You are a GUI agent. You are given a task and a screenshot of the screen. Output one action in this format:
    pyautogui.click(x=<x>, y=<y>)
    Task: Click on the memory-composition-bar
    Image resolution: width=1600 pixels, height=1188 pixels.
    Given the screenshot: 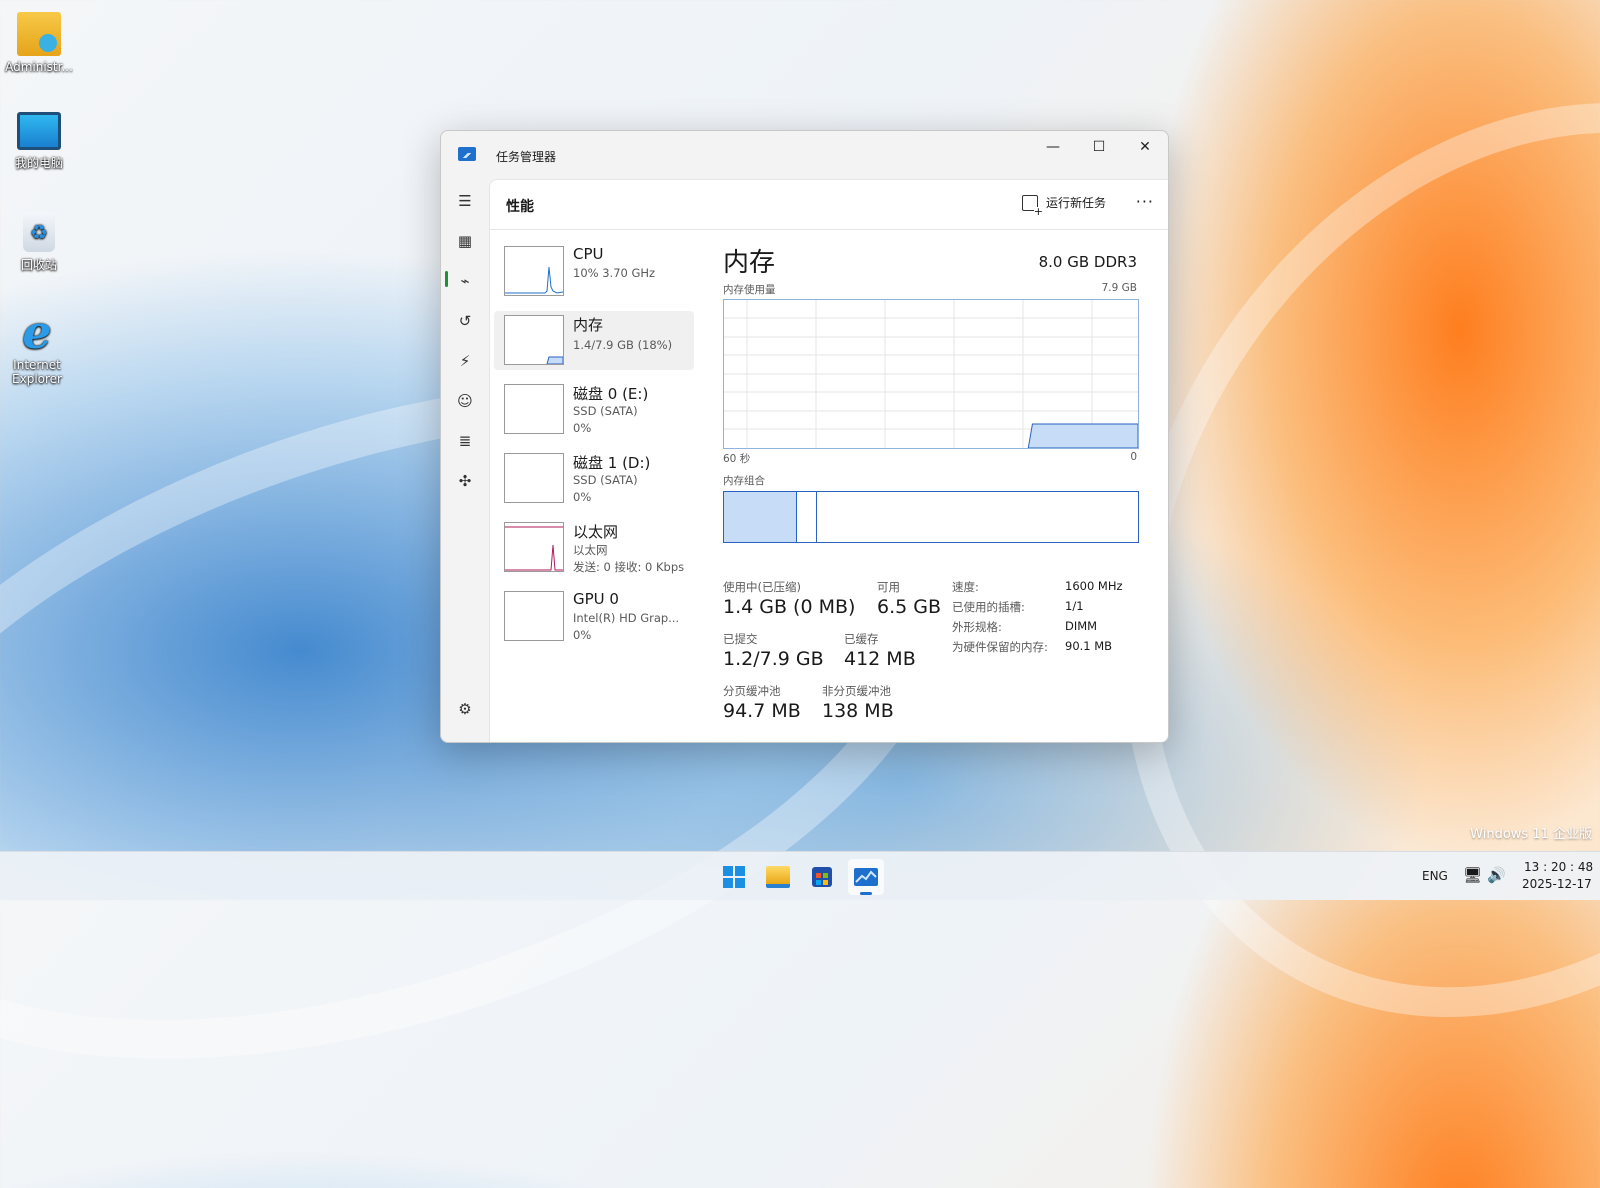 What is the action you would take?
    pyautogui.click(x=931, y=517)
    